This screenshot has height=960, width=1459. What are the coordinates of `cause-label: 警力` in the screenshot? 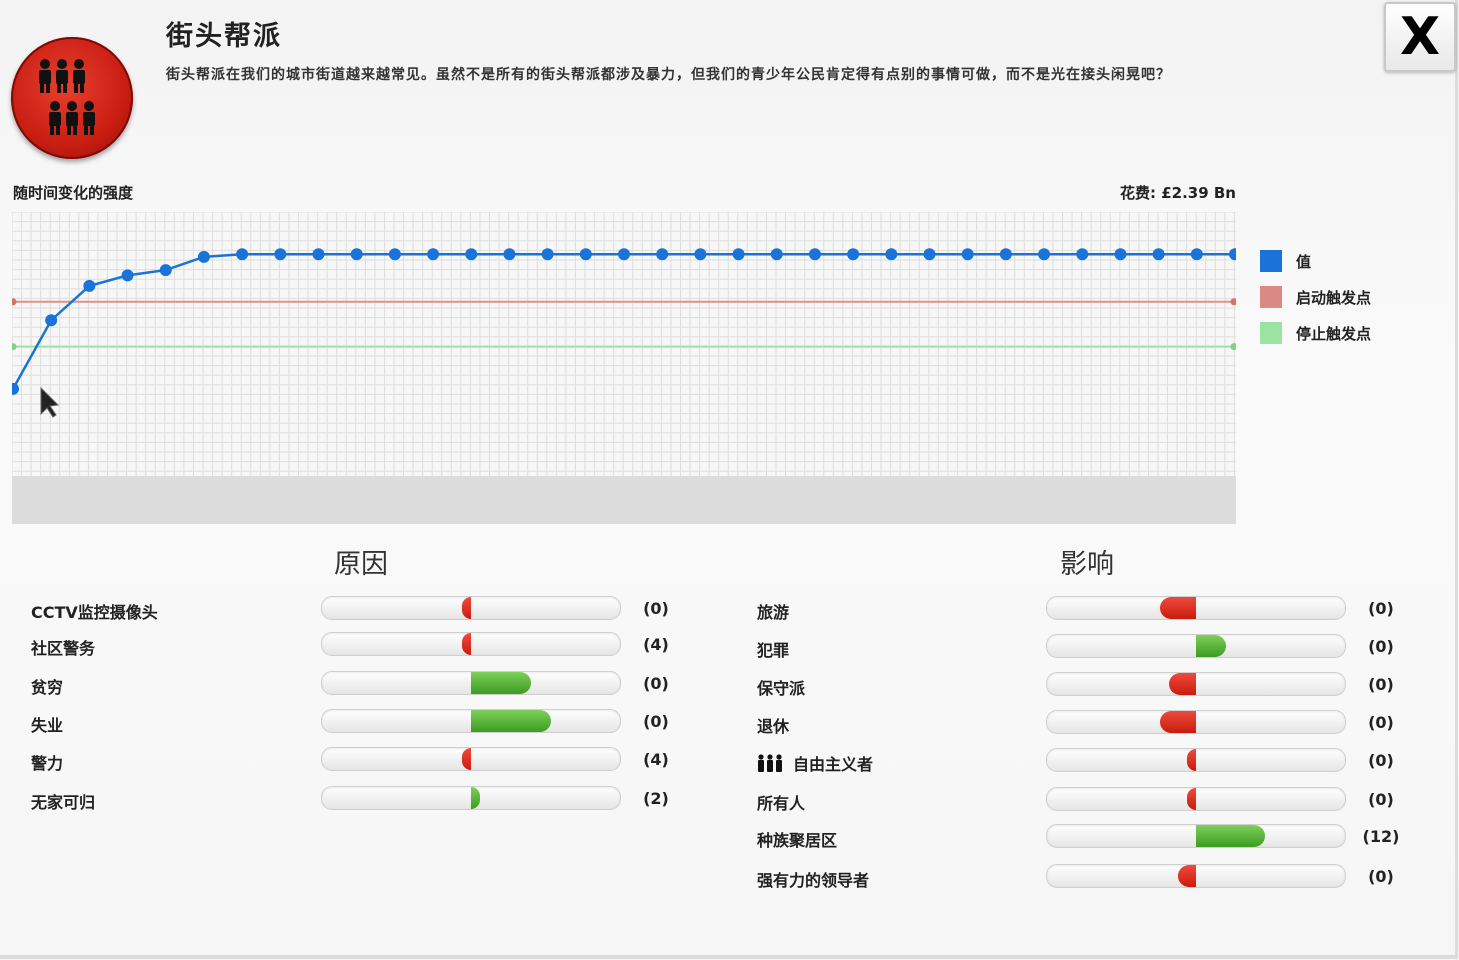 It's located at (47, 762).